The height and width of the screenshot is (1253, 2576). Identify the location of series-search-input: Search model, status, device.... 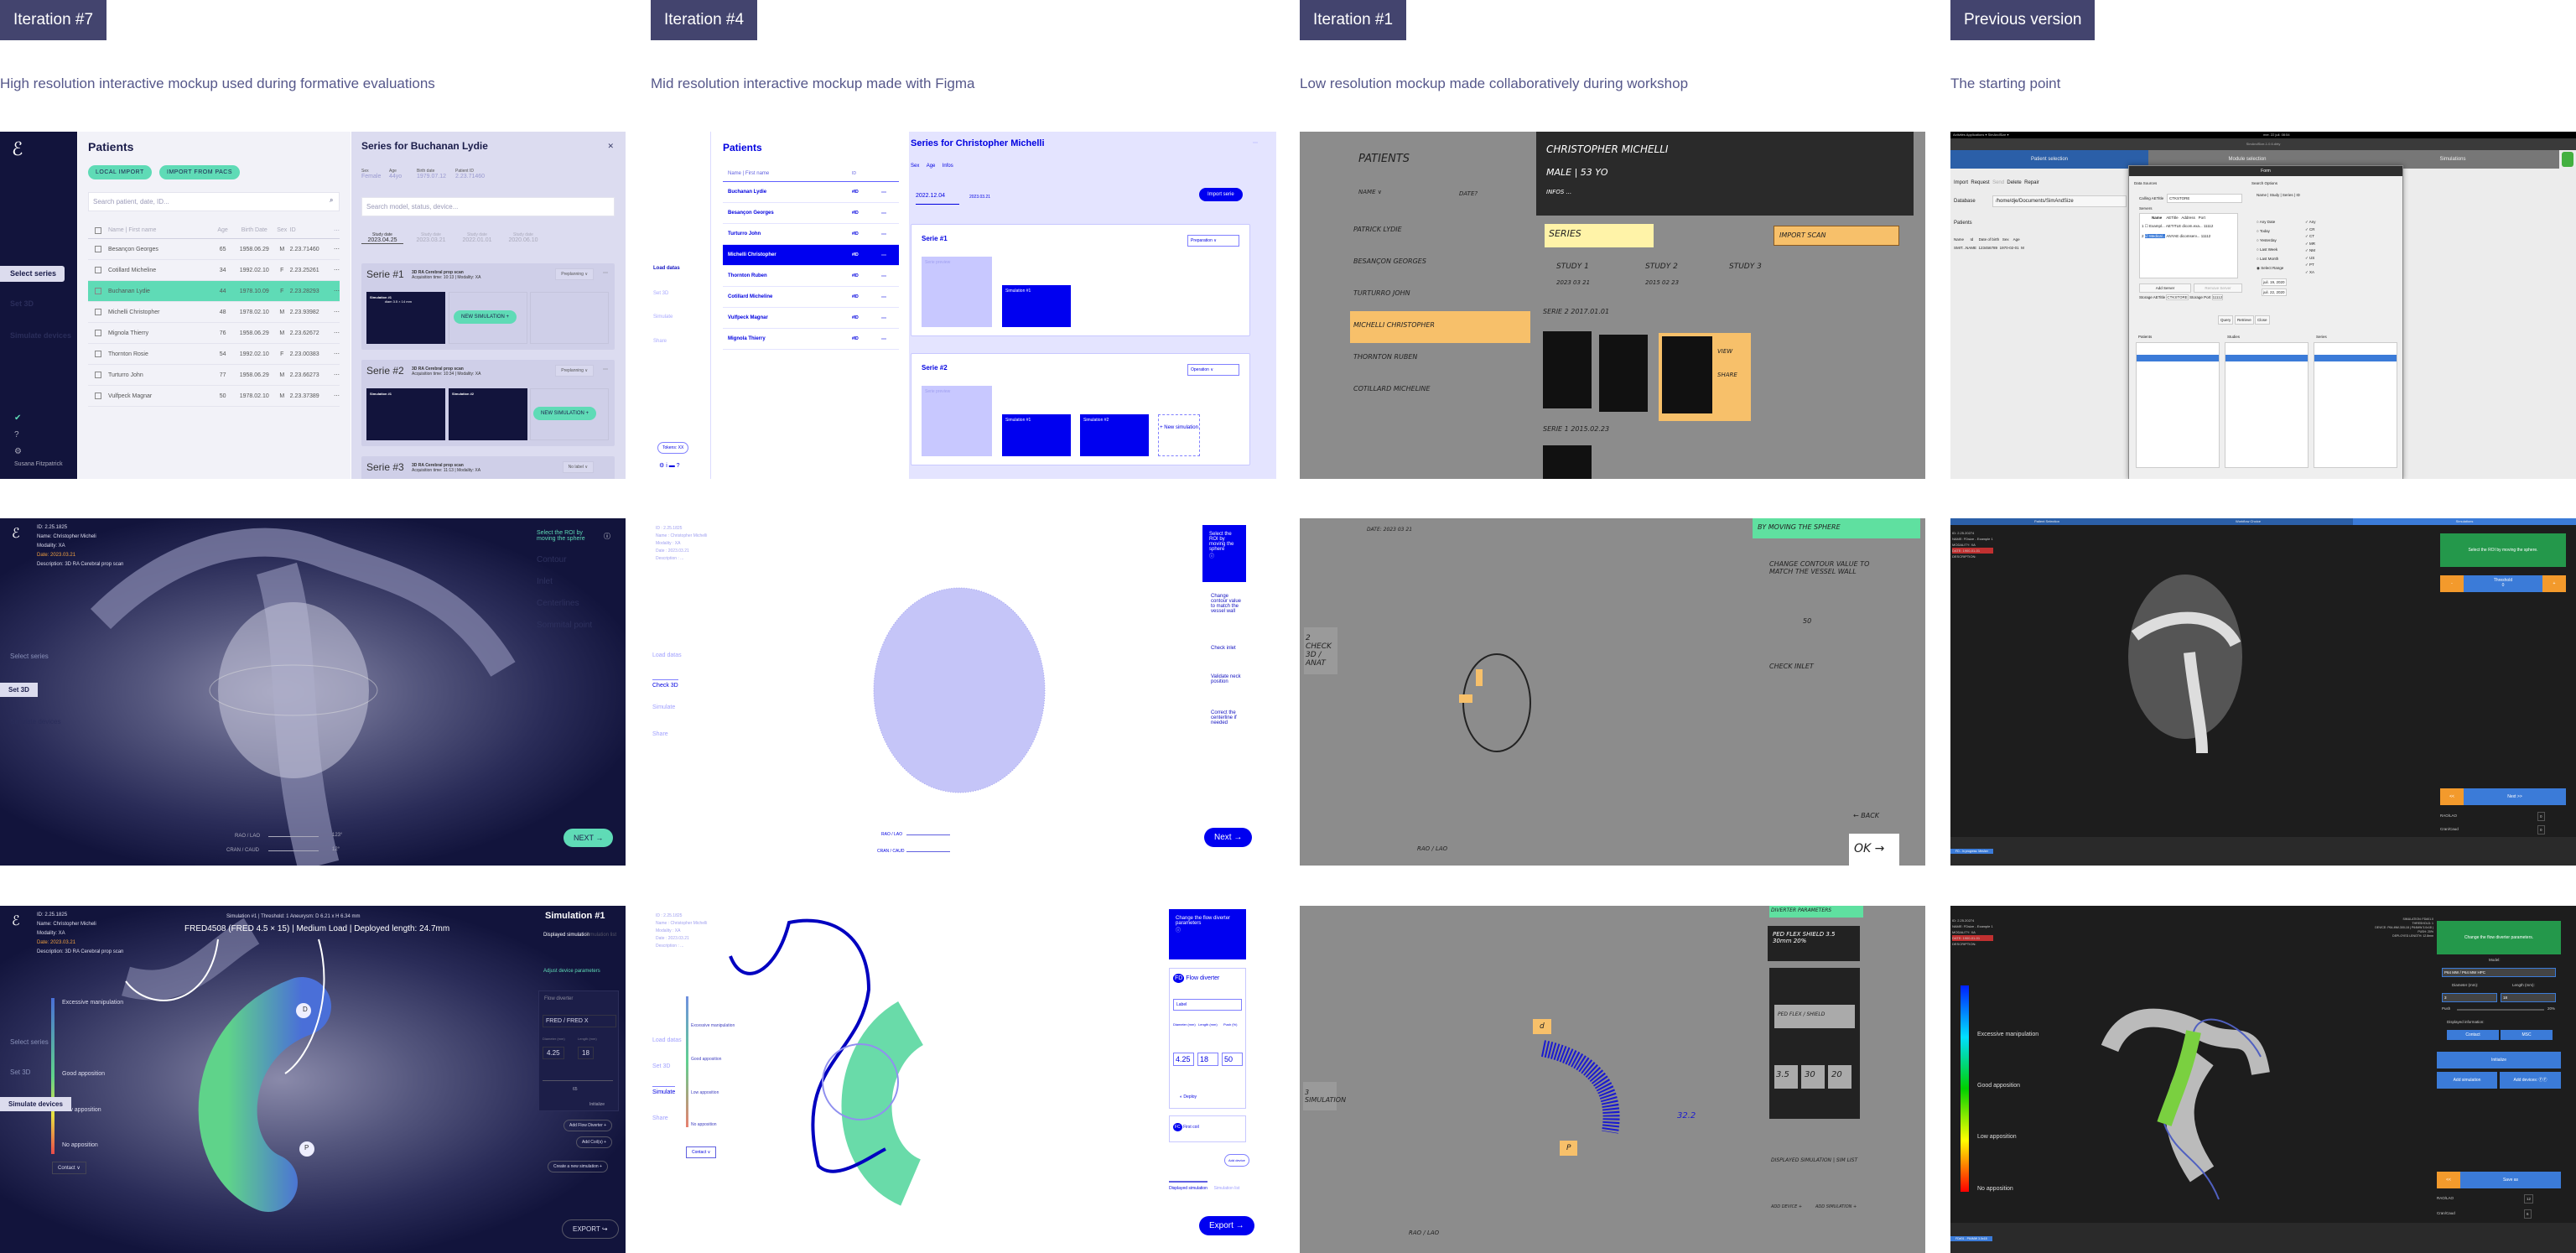
(488, 206).